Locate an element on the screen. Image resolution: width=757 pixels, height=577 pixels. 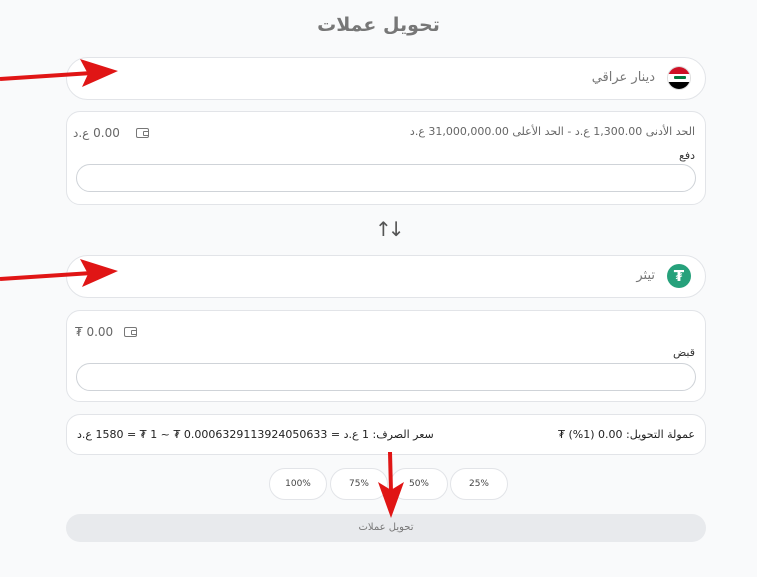
pay-amount-input is located at coordinates (386, 178).